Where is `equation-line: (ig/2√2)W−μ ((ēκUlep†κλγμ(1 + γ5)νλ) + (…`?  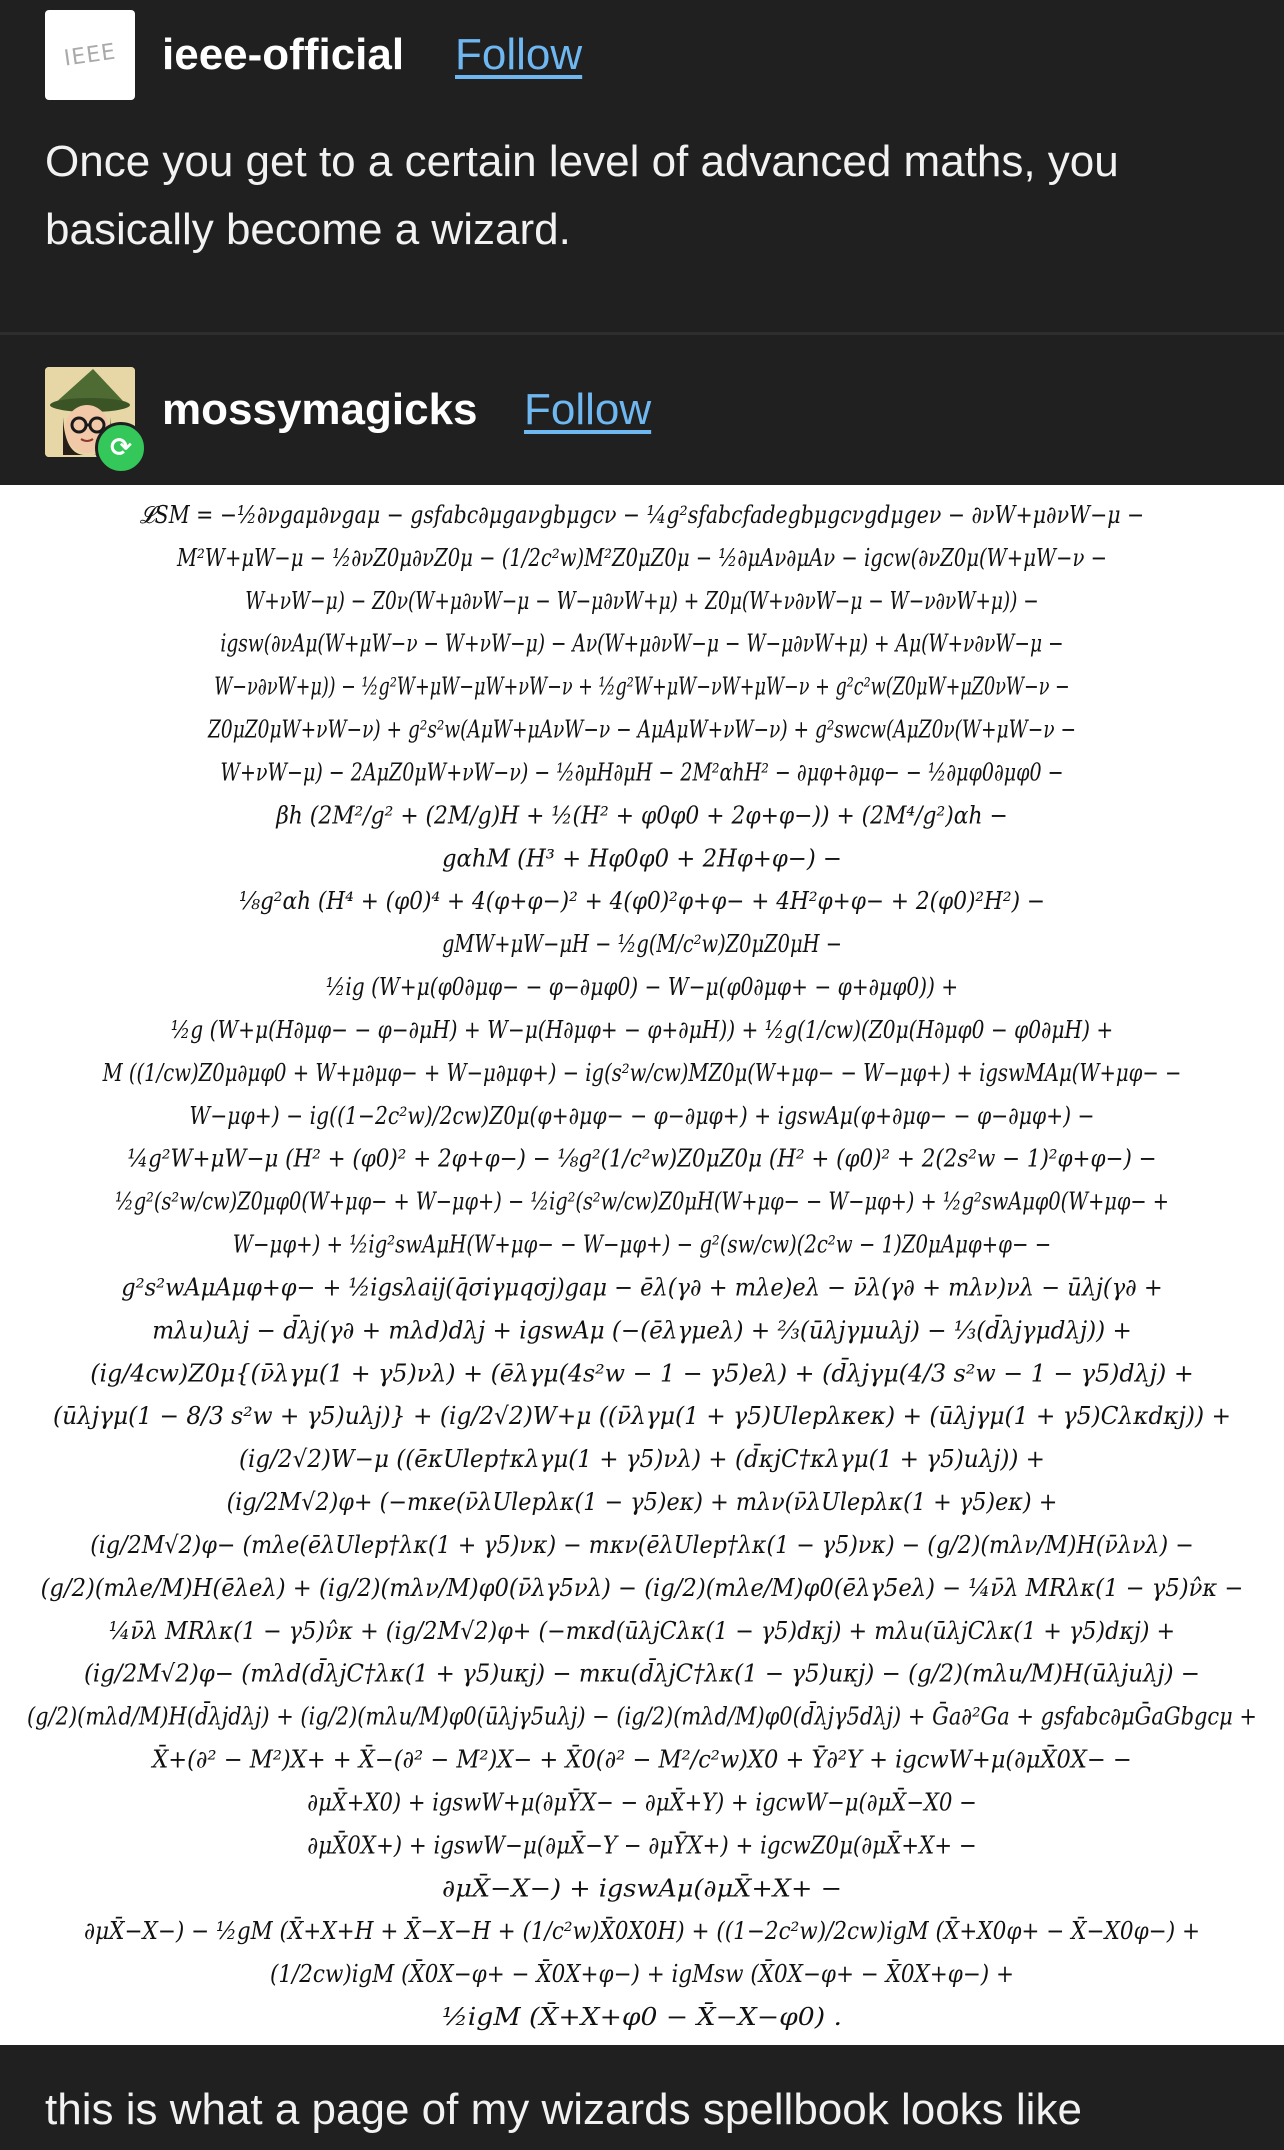
equation-line: (ig/2√2)W−μ ((ēκUlep†κλγμ(1 + γ5)νλ) + (… is located at coordinates (642, 1458).